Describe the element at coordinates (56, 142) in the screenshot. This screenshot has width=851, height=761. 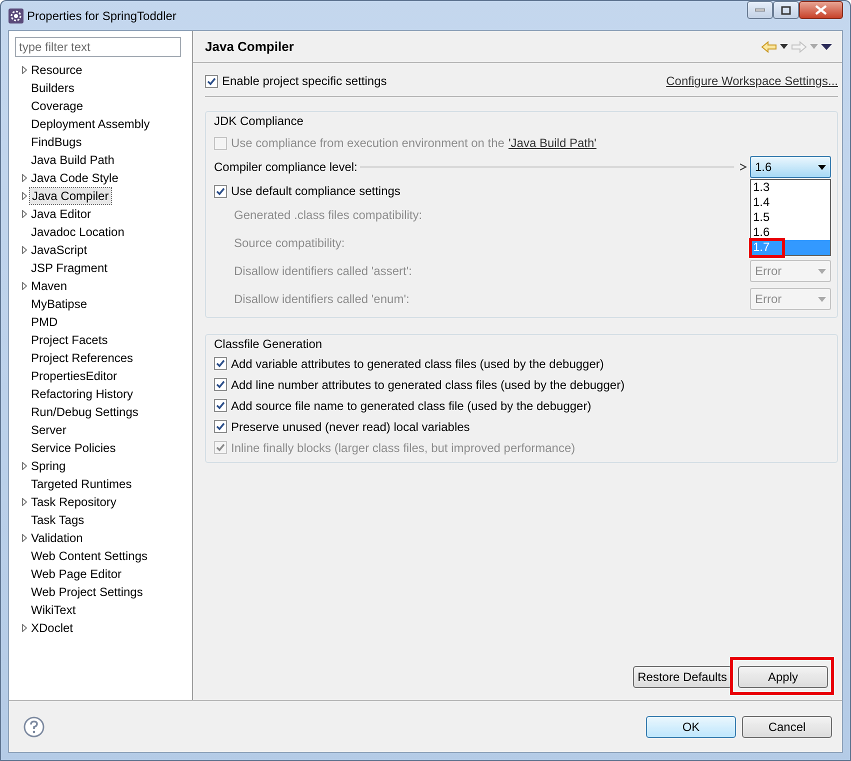
I see `tree-item: FindBugs` at that location.